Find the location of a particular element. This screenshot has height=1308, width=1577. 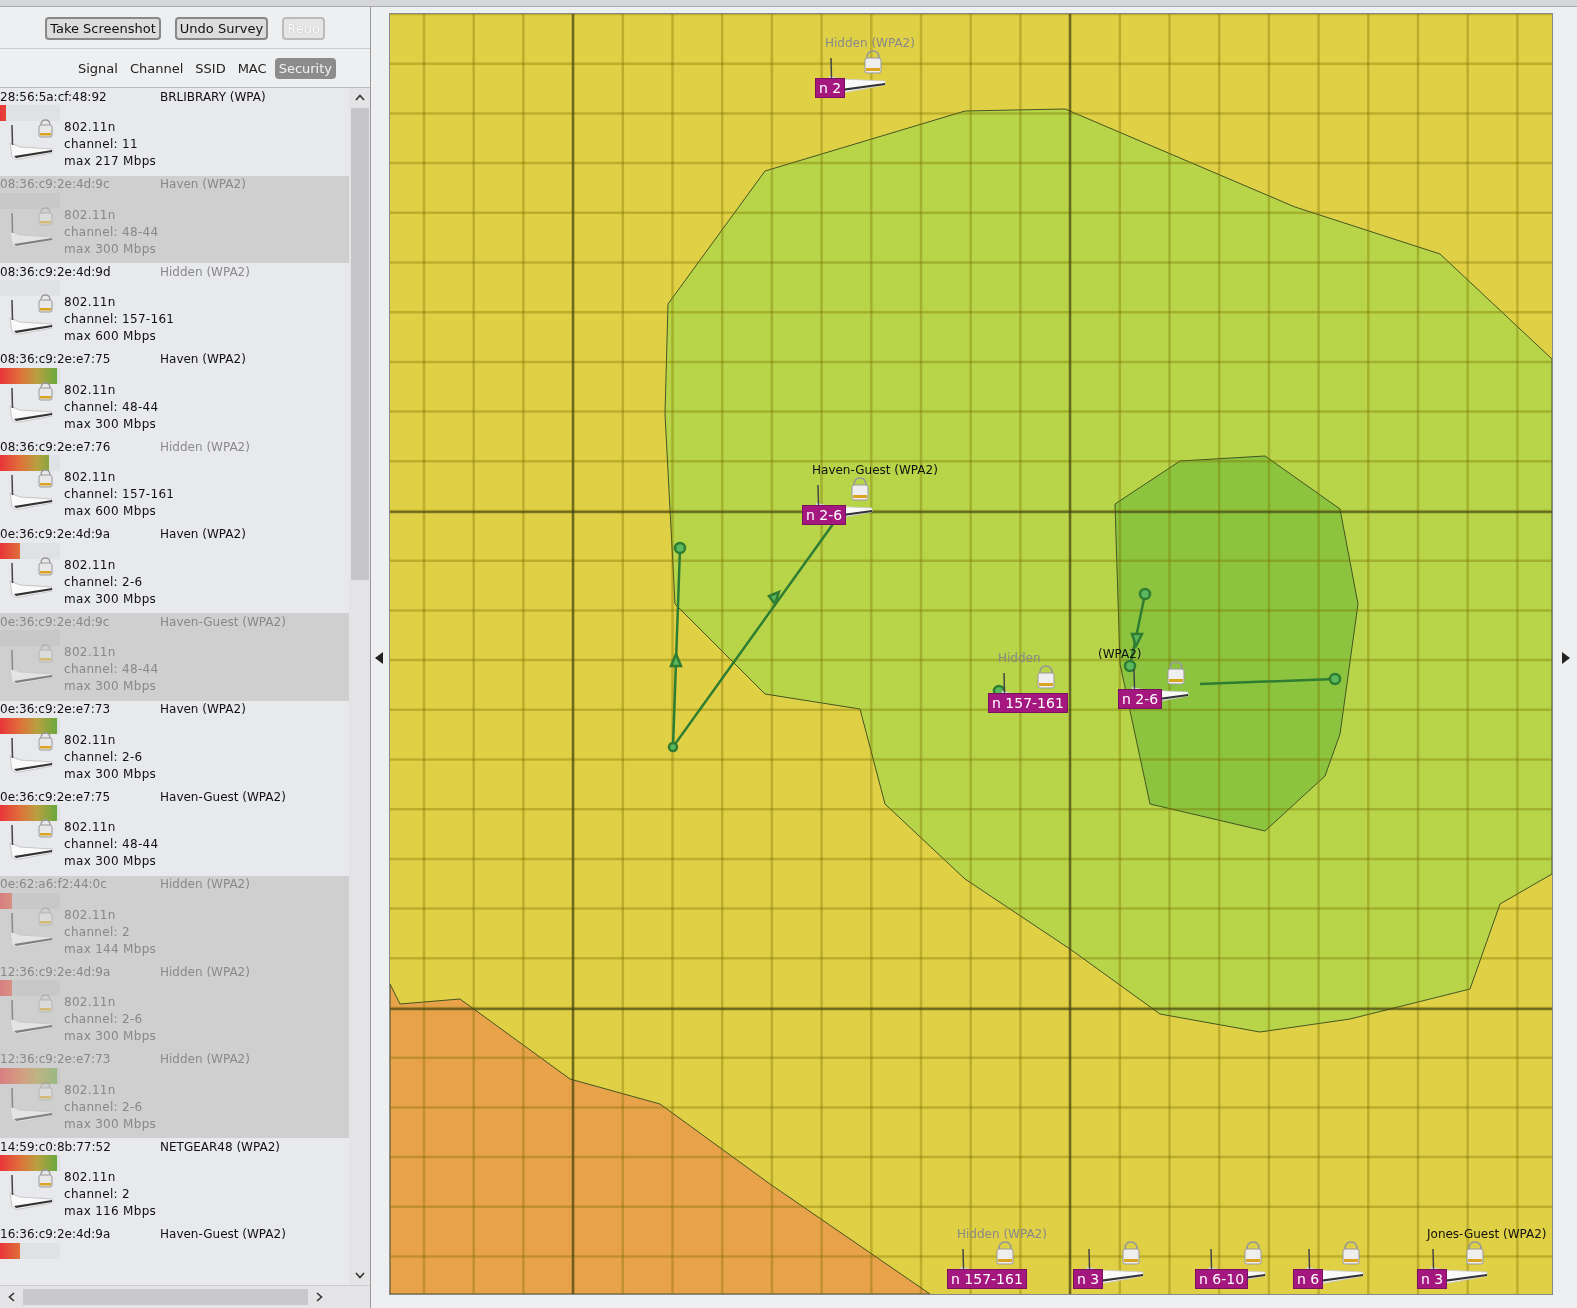

network-label: Jones-Guest (WPA2) is located at coordinates (1487, 1234).